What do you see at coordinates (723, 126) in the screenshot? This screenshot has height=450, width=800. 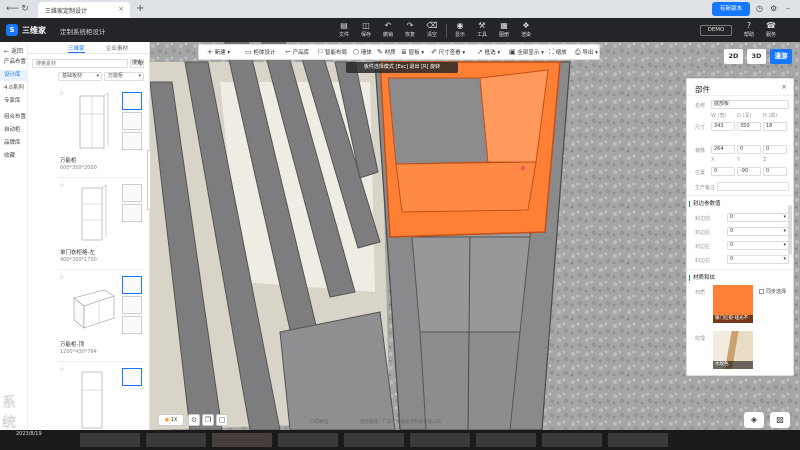 I see `width-field: 343` at bounding box center [723, 126].